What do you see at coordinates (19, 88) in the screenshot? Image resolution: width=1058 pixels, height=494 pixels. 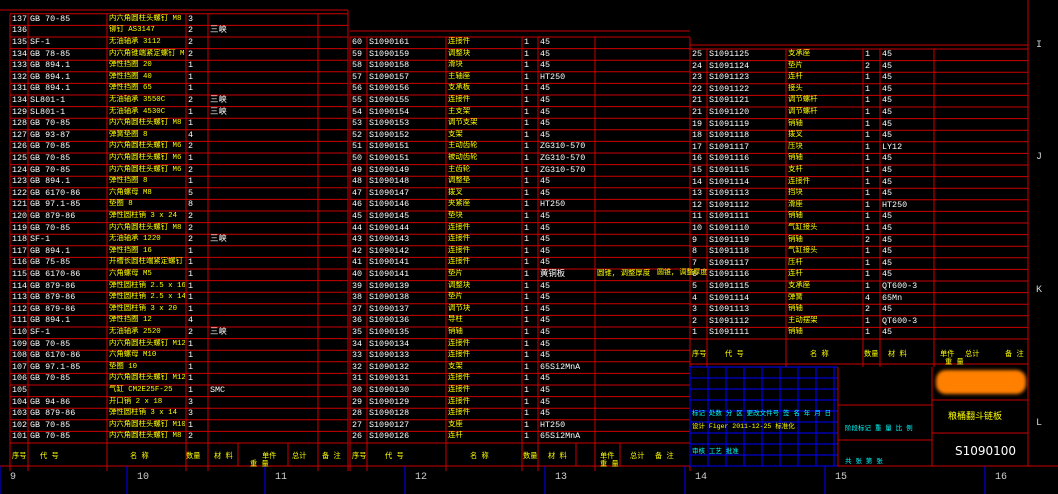 I see `table-cell: 131` at bounding box center [19, 88].